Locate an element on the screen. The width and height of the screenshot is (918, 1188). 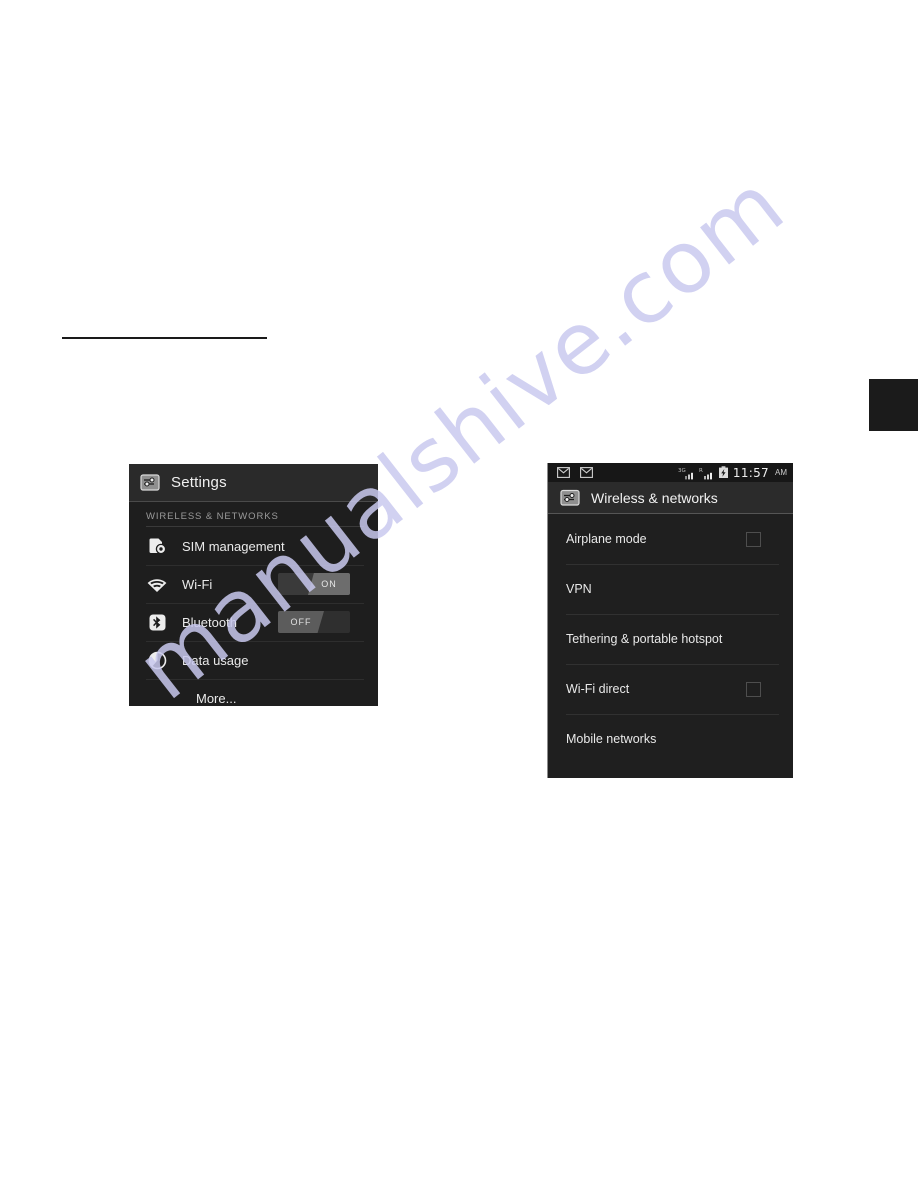
wireless-header: Wireless & networks is located at coordinates (670, 498).